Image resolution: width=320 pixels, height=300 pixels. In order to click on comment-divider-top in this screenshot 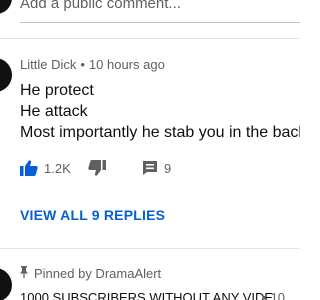, I will do `click(150, 38)`.